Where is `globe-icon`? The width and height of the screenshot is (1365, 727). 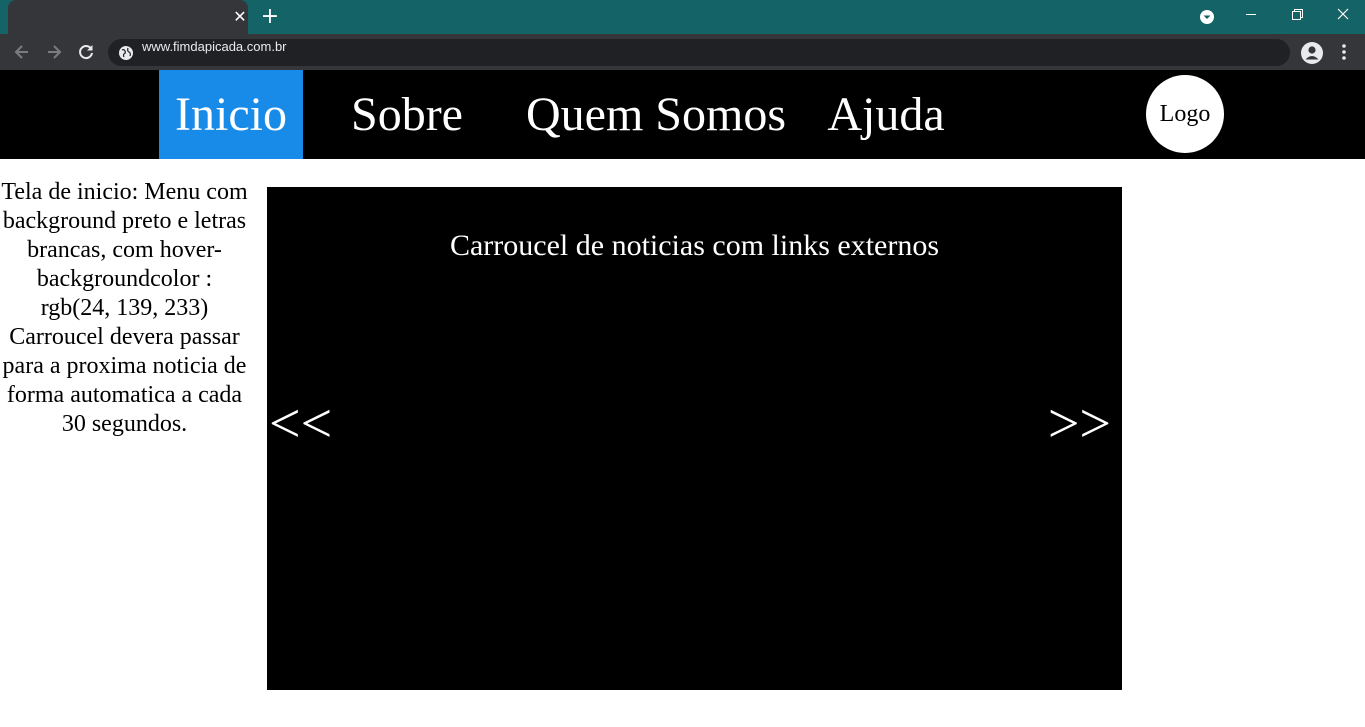
globe-icon is located at coordinates (126, 53).